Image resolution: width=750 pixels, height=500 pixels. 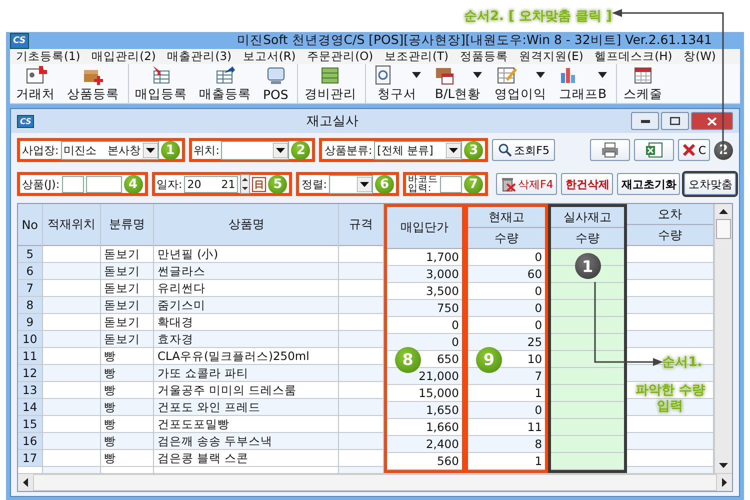 What do you see at coordinates (424, 228) in the screenshot?
I see `column-header: 매입단가` at bounding box center [424, 228].